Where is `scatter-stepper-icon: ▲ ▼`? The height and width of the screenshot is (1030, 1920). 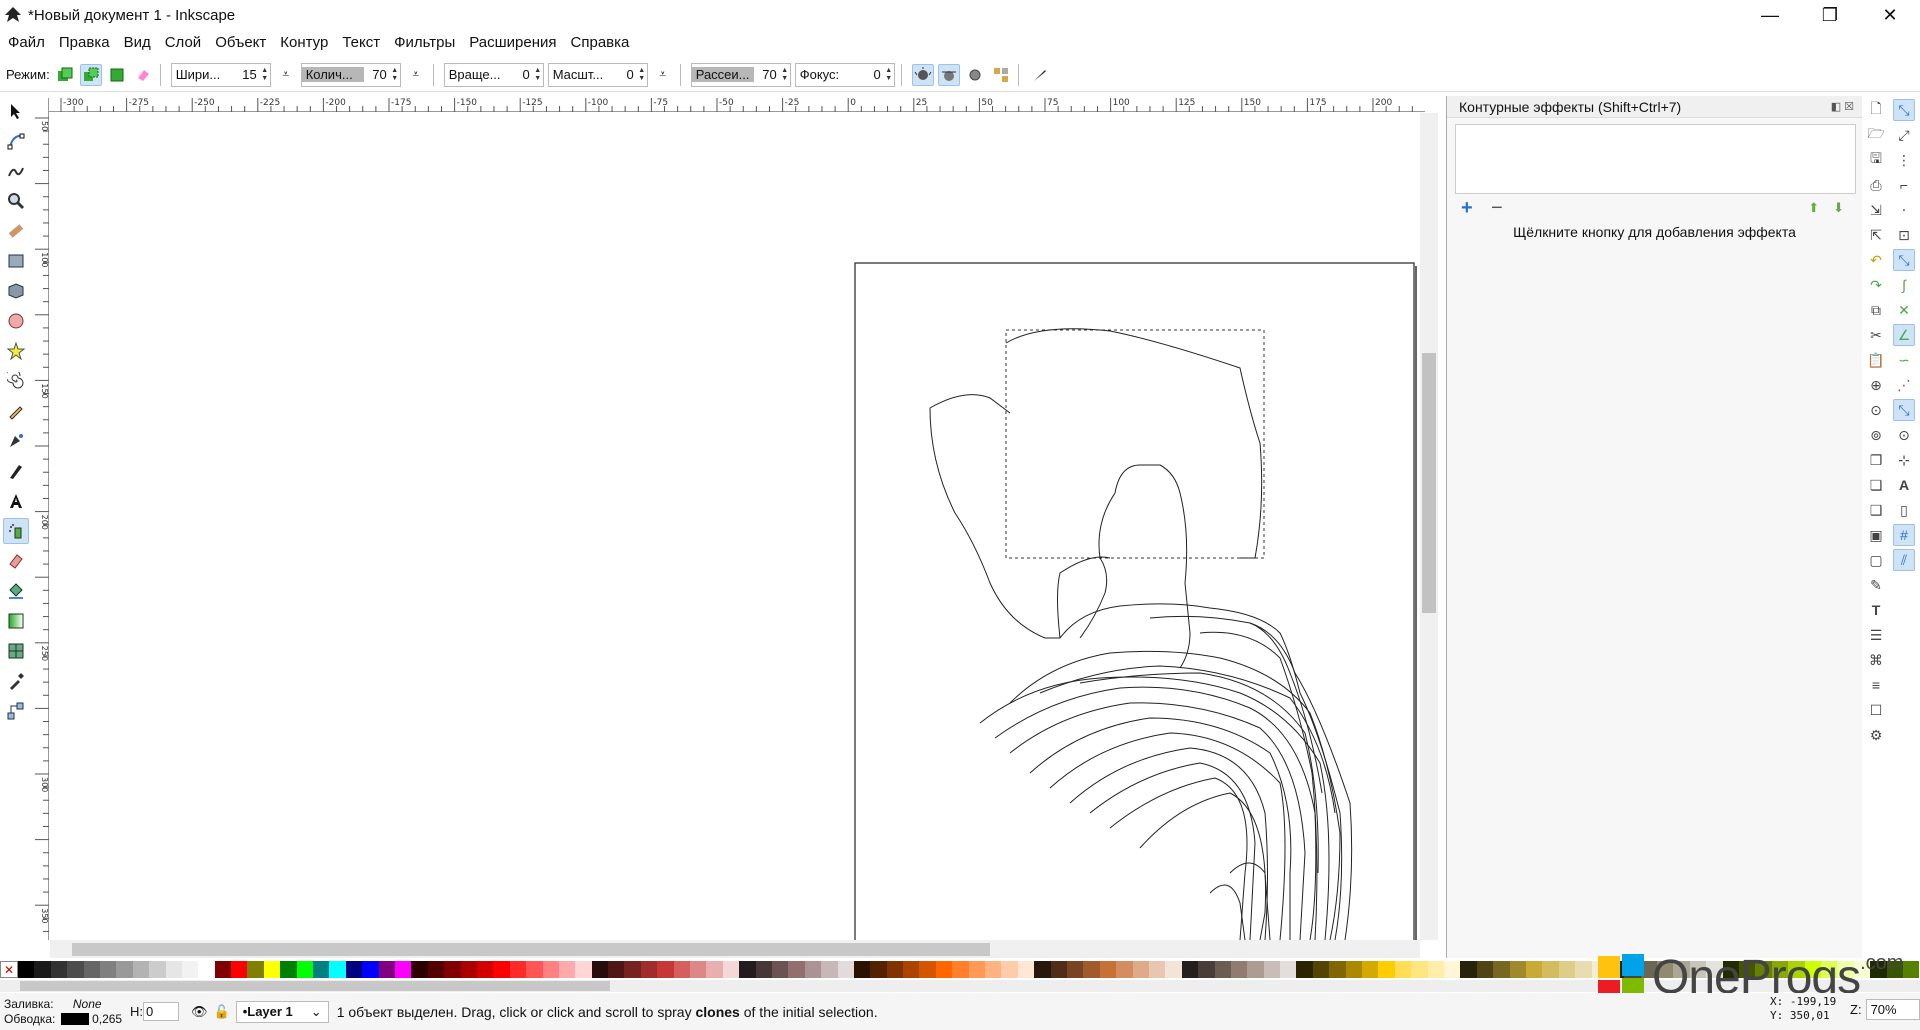 scatter-stepper-icon: ▲ ▼ is located at coordinates (785, 75).